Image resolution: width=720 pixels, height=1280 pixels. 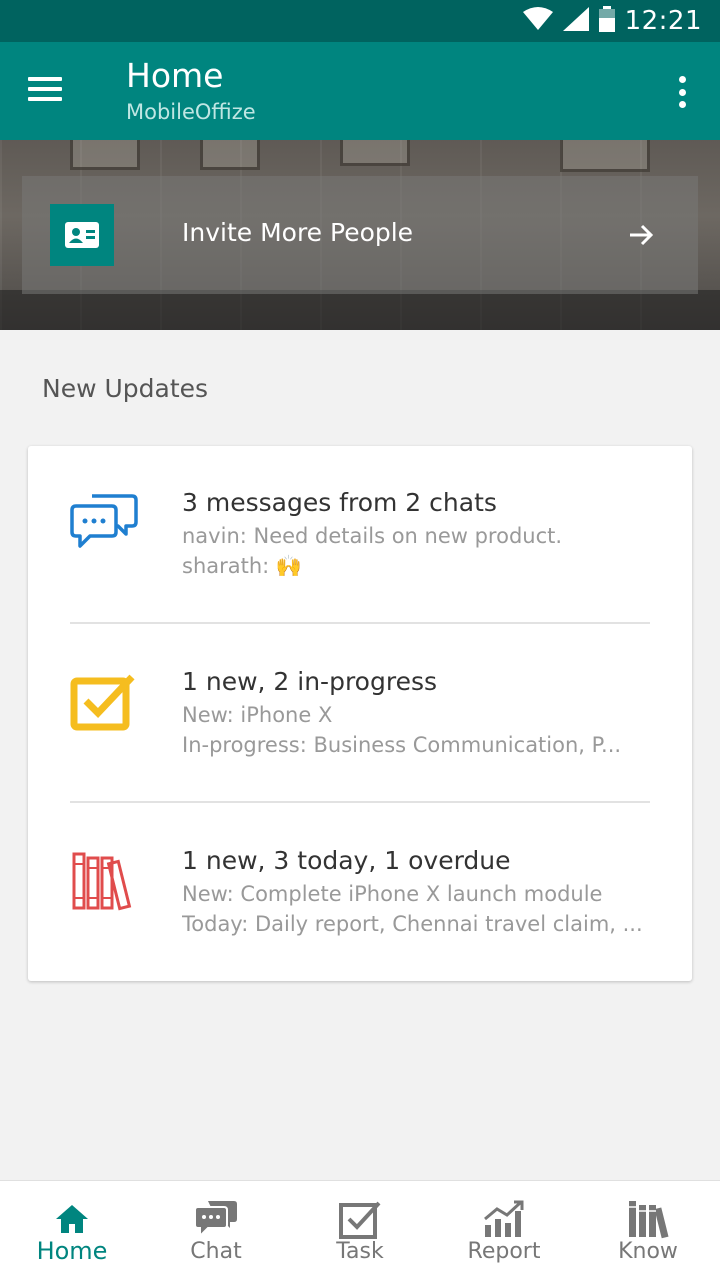 I want to click on nav-home: Home, so click(x=72, y=1230).